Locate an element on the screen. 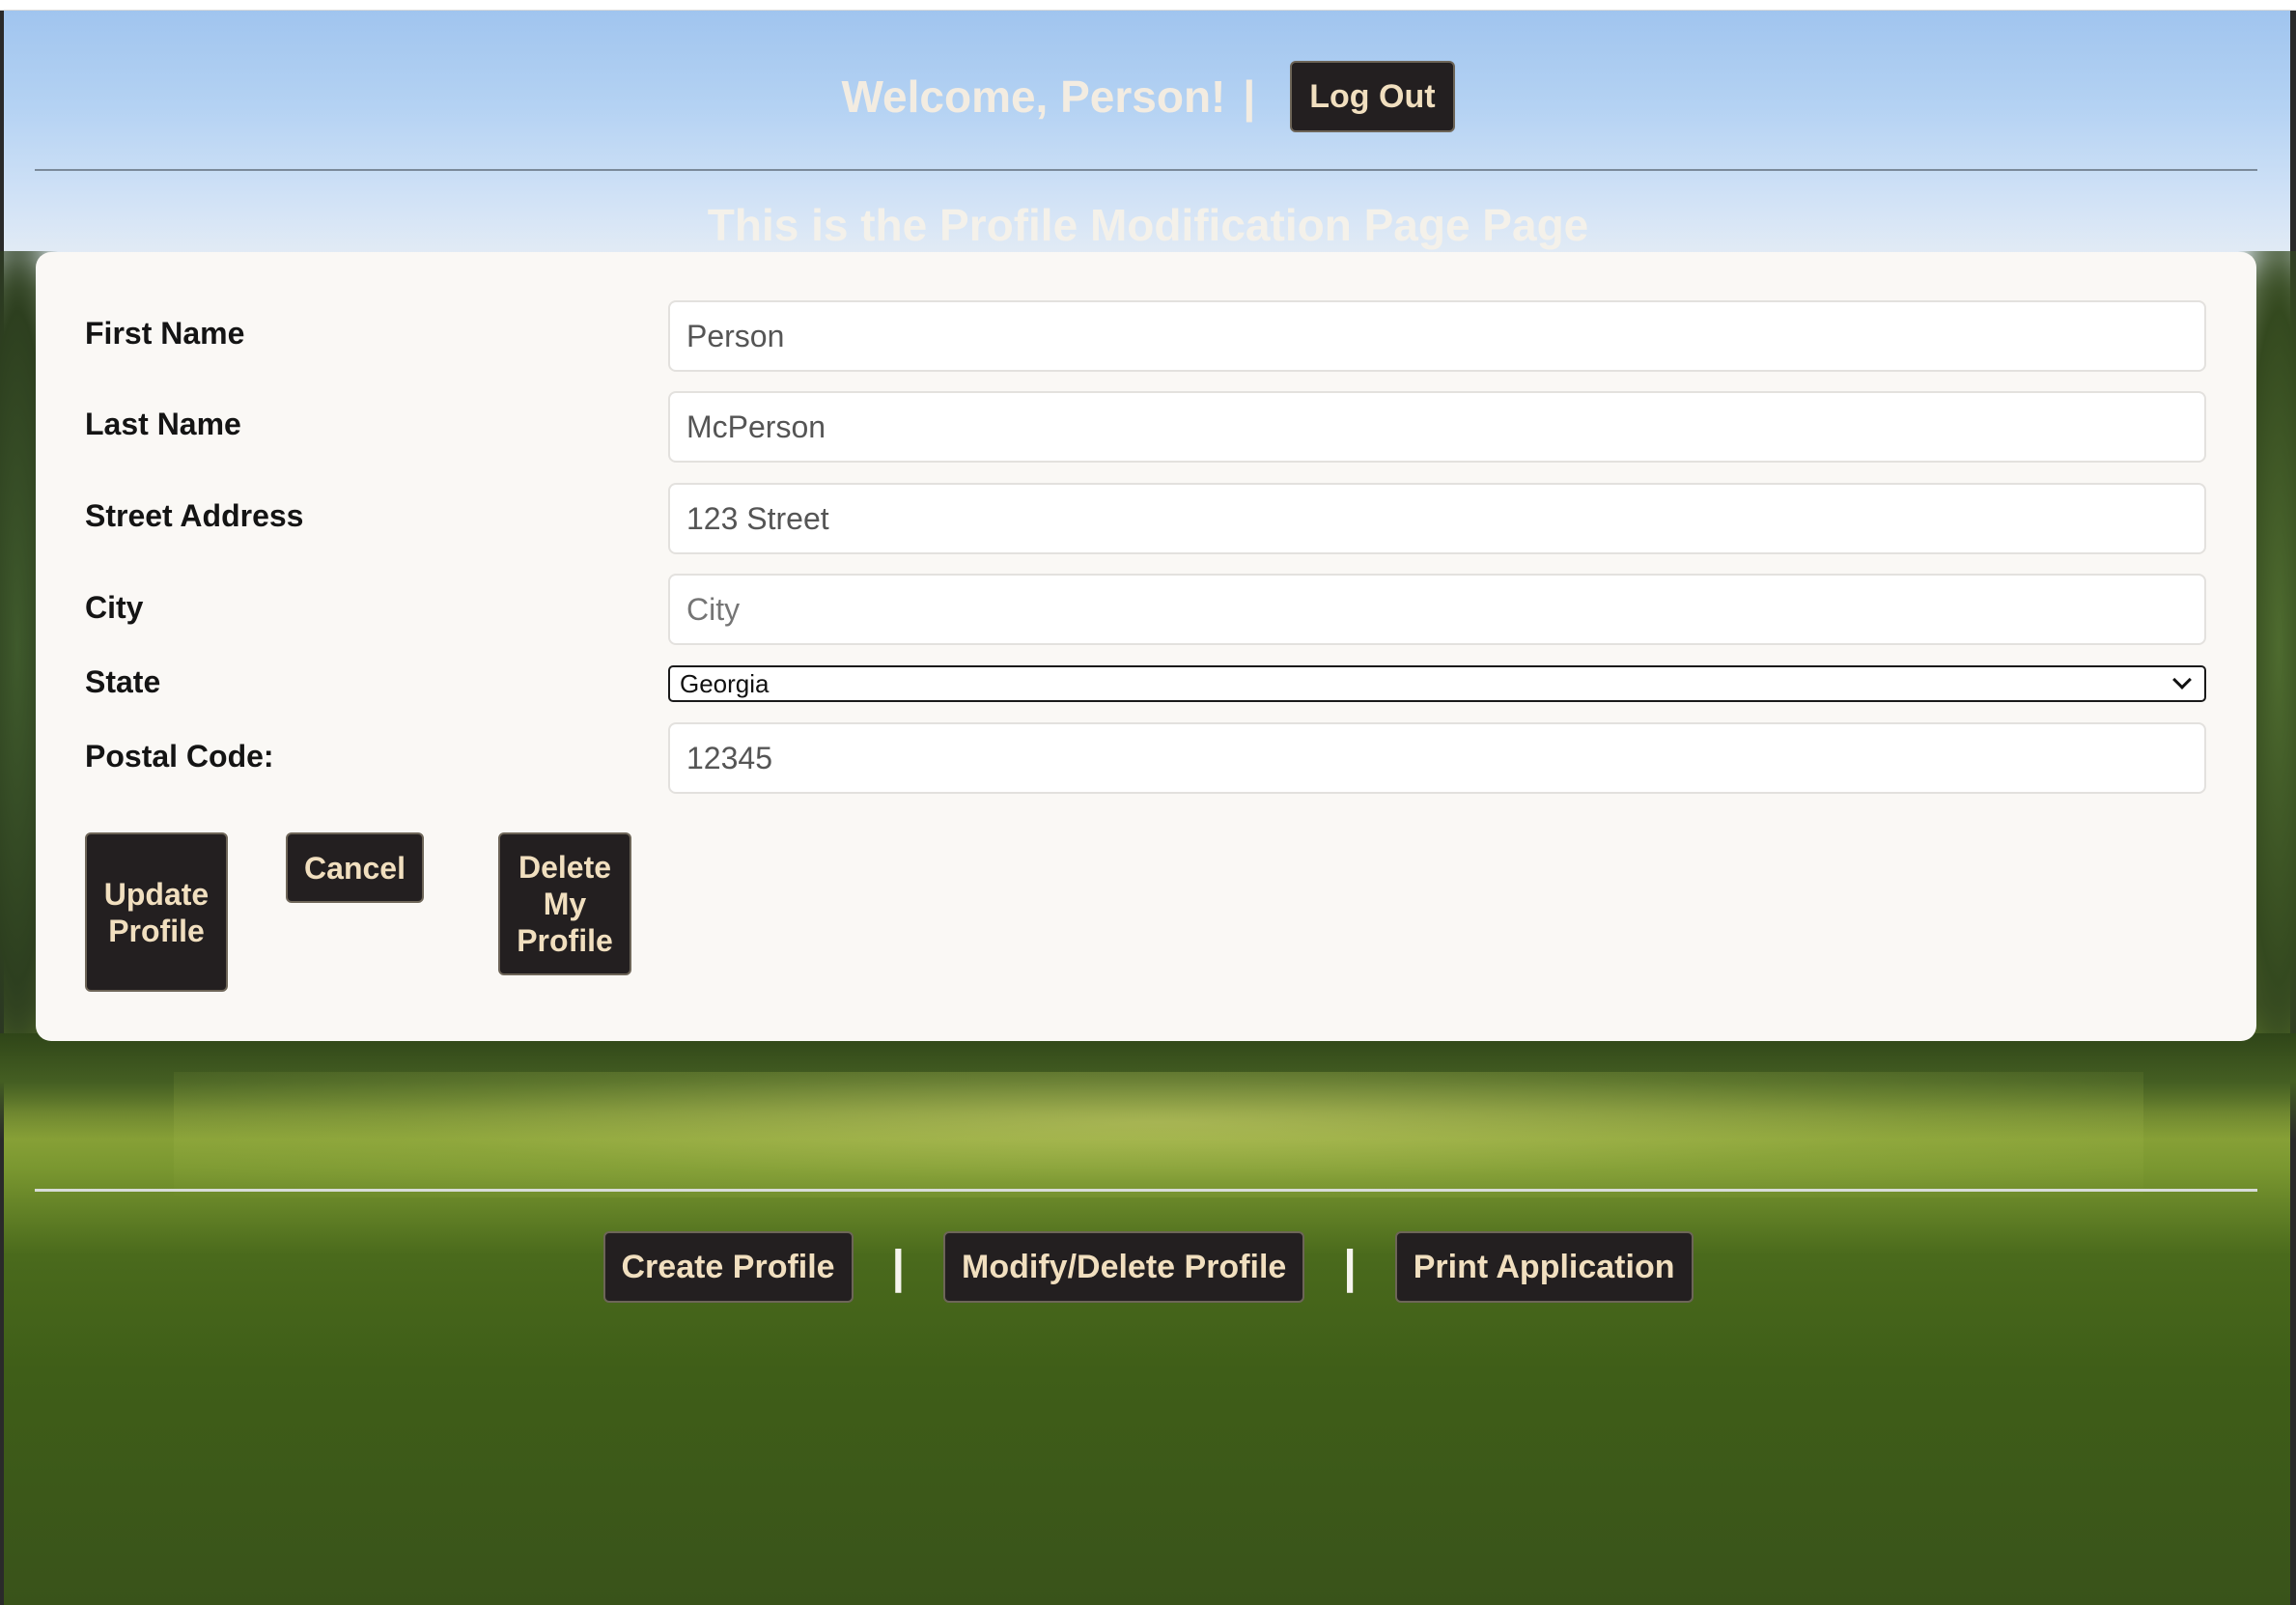 Image resolution: width=2296 pixels, height=1605 pixels. logout-button: Log Out is located at coordinates (1373, 96).